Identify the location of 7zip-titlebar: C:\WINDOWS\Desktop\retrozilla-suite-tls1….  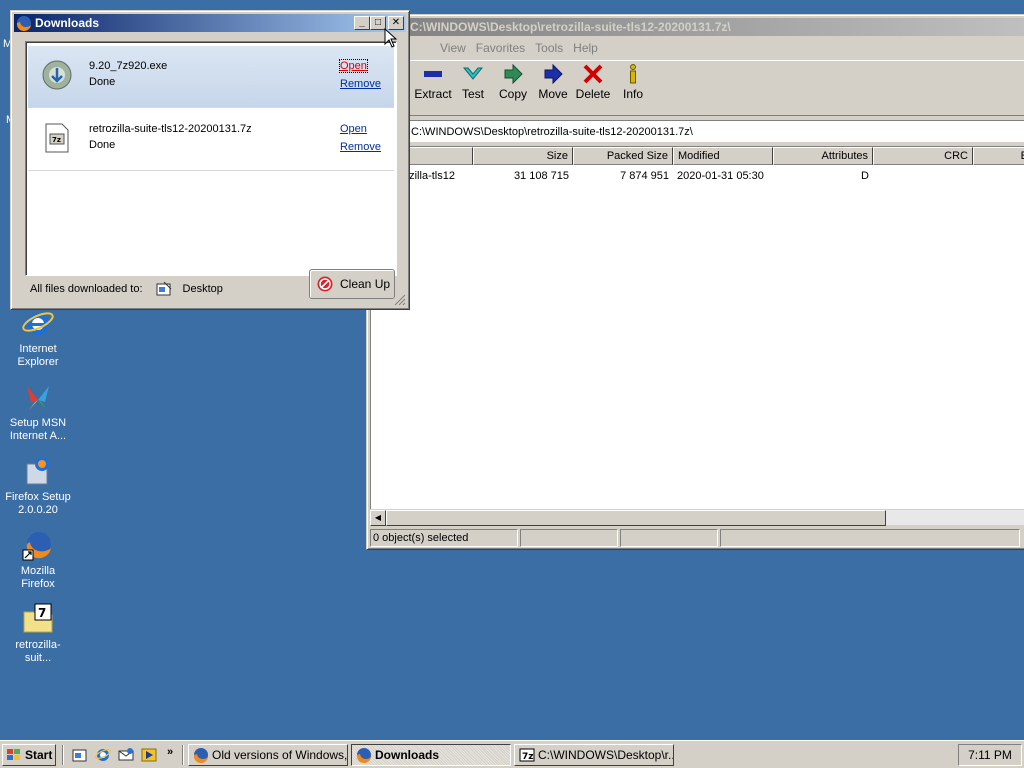
(697, 27).